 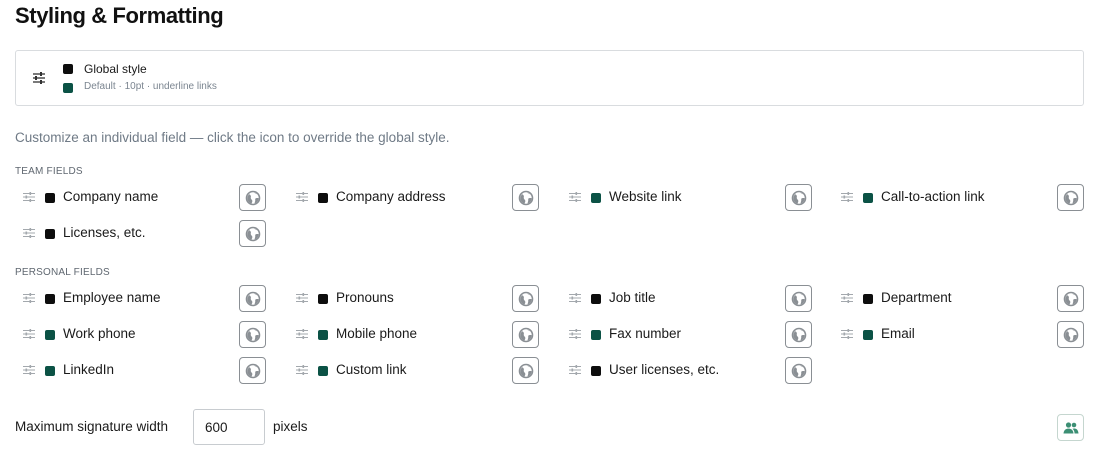 What do you see at coordinates (141, 335) in the screenshot?
I see `personal-field-row: Work phone` at bounding box center [141, 335].